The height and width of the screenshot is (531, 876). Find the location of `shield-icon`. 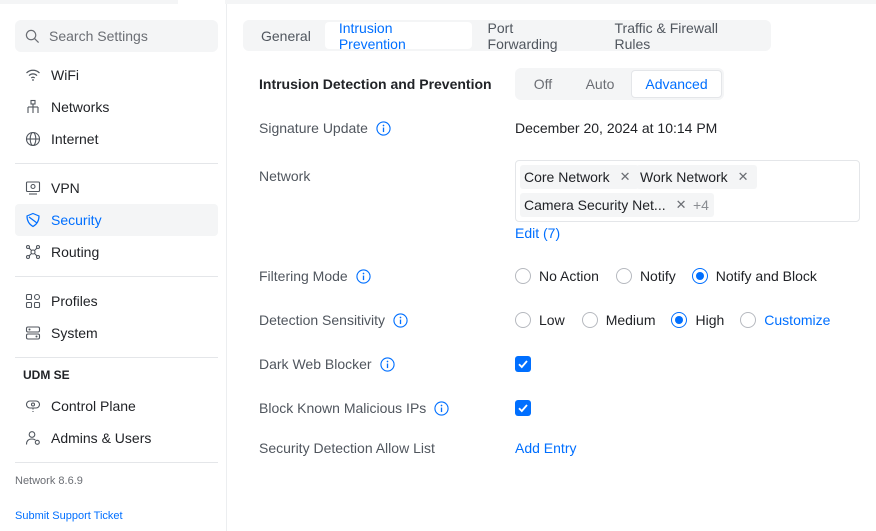

shield-icon is located at coordinates (33, 220).